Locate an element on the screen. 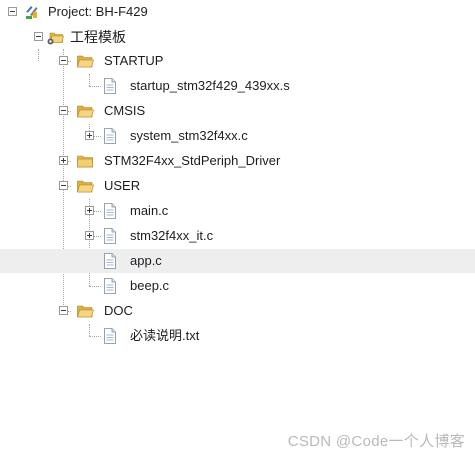 This screenshot has width=475, height=461. tree-group-startup: STARTUP is located at coordinates (237, 61).